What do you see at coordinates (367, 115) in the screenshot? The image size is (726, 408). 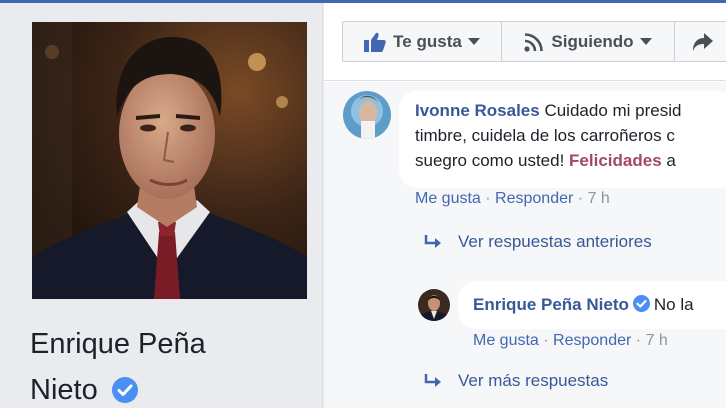 I see `commenter-avatar` at bounding box center [367, 115].